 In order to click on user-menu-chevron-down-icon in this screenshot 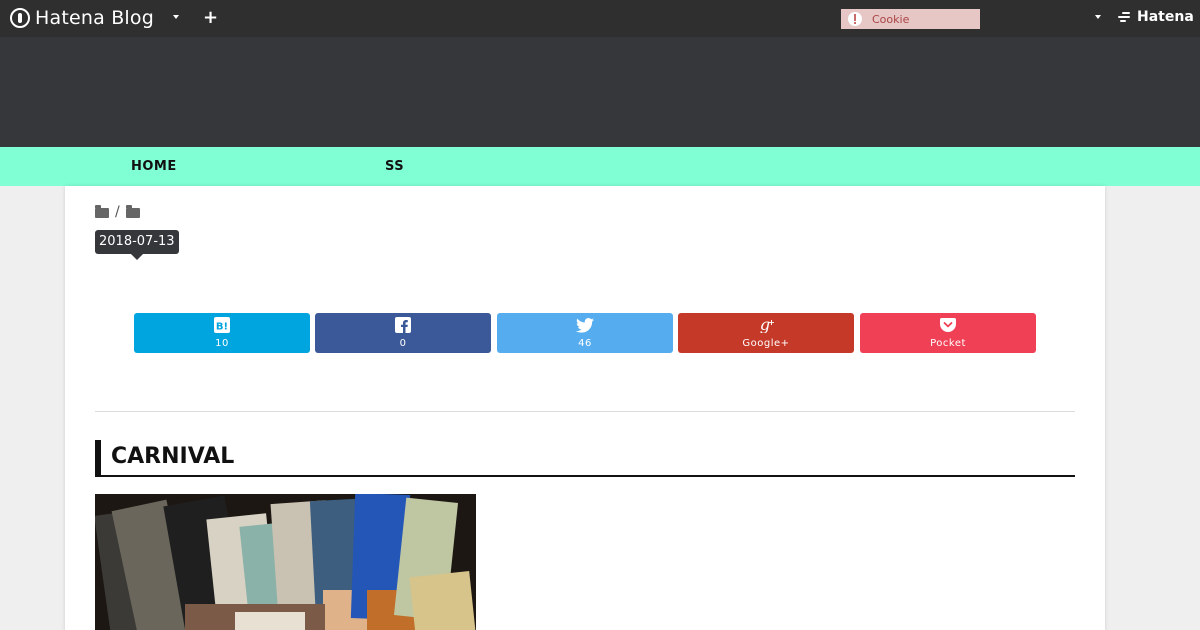, I will do `click(1098, 17)`.